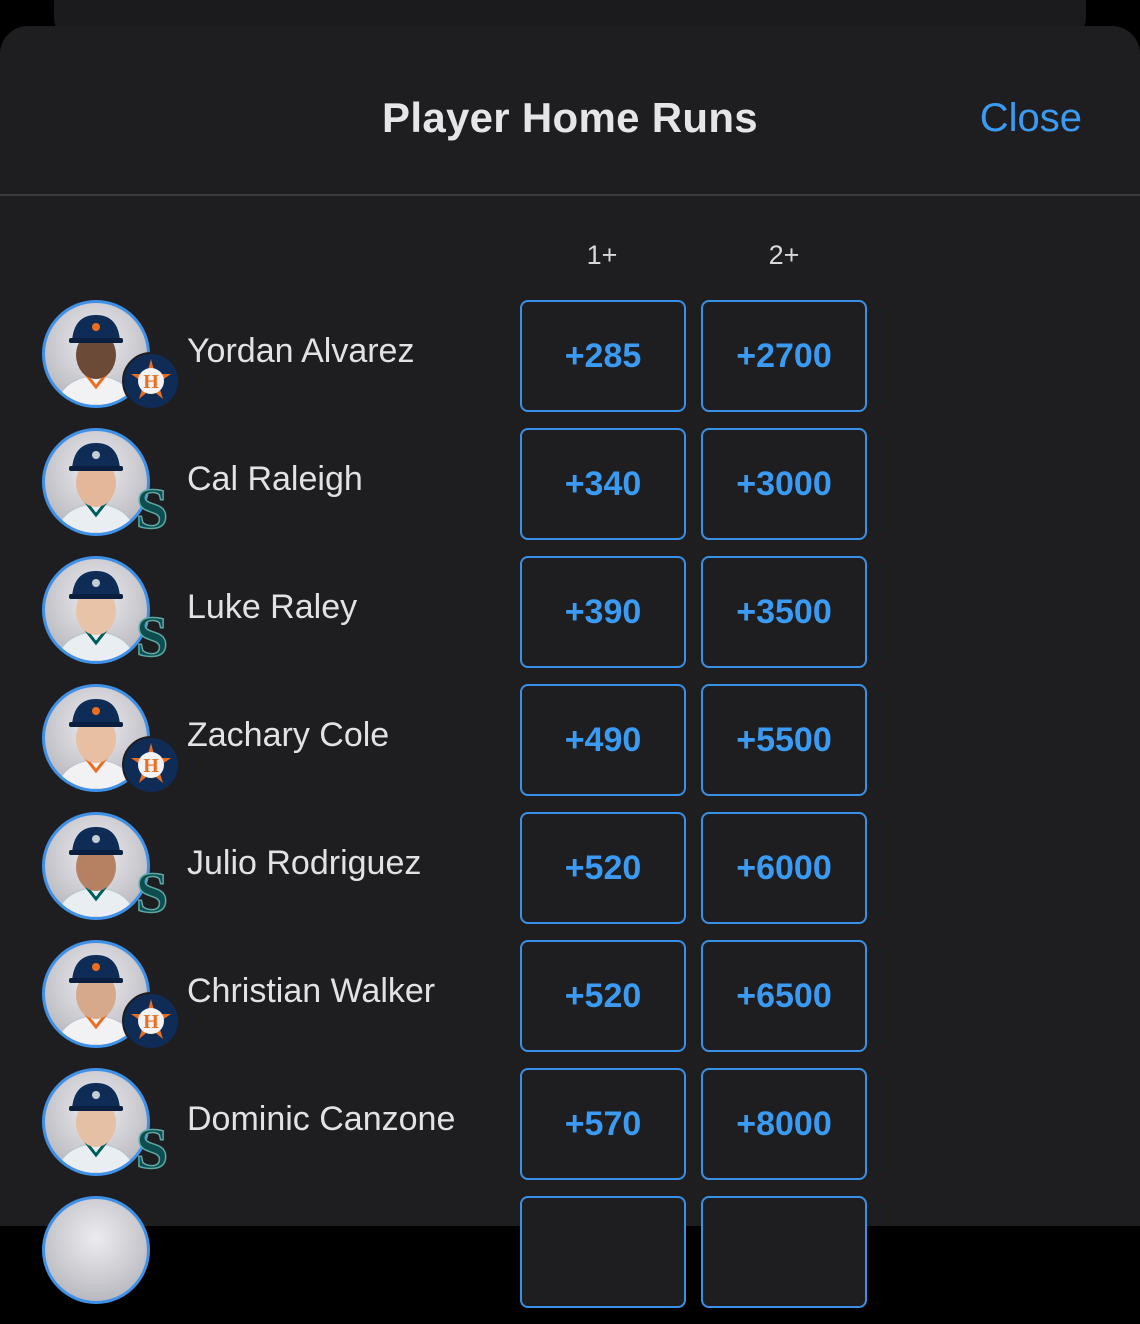 Image resolution: width=1140 pixels, height=1324 pixels. I want to click on odds-button-1plus: +390, so click(603, 612).